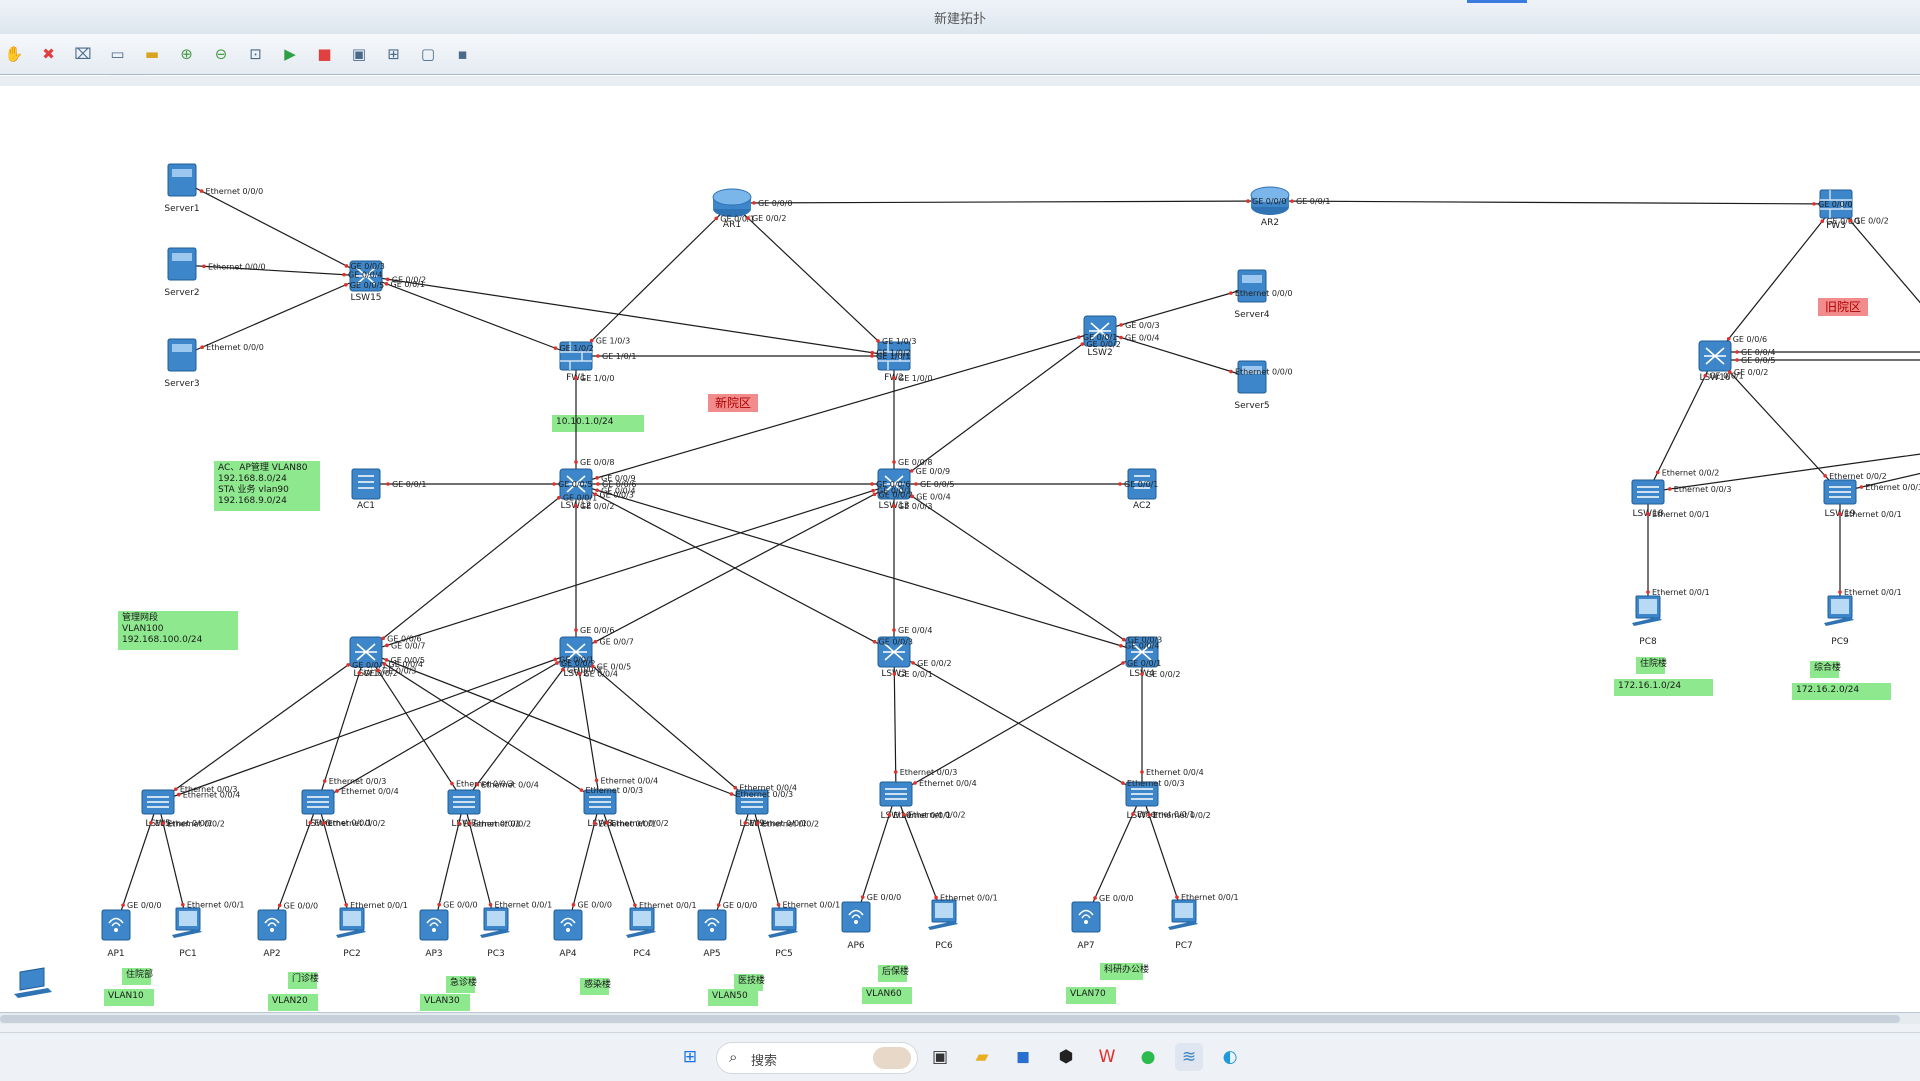  What do you see at coordinates (950, 1019) in the screenshot?
I see `scrollbar-thumb` at bounding box center [950, 1019].